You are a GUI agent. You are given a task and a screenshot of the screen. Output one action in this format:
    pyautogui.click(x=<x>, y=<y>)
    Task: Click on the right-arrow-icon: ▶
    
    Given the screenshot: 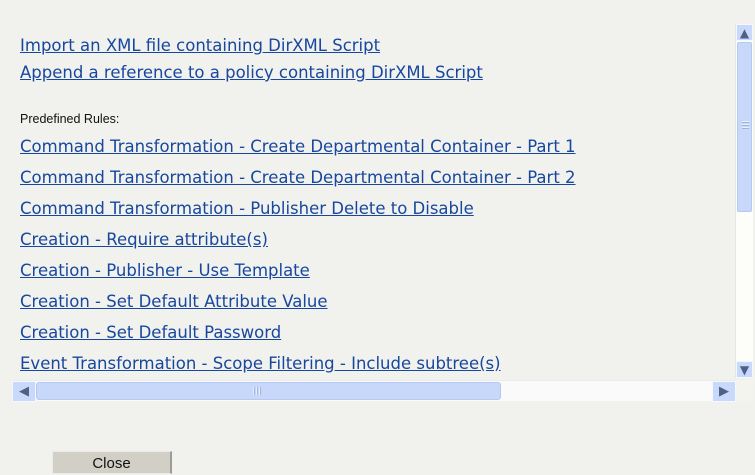 What is the action you would take?
    pyautogui.click(x=724, y=391)
    